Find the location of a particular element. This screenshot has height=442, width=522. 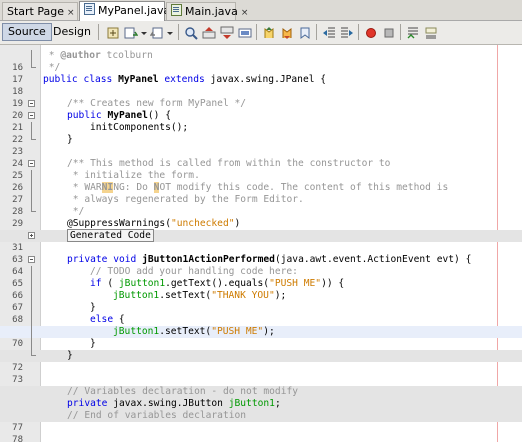

toggle-highlight-icon is located at coordinates (245, 32).